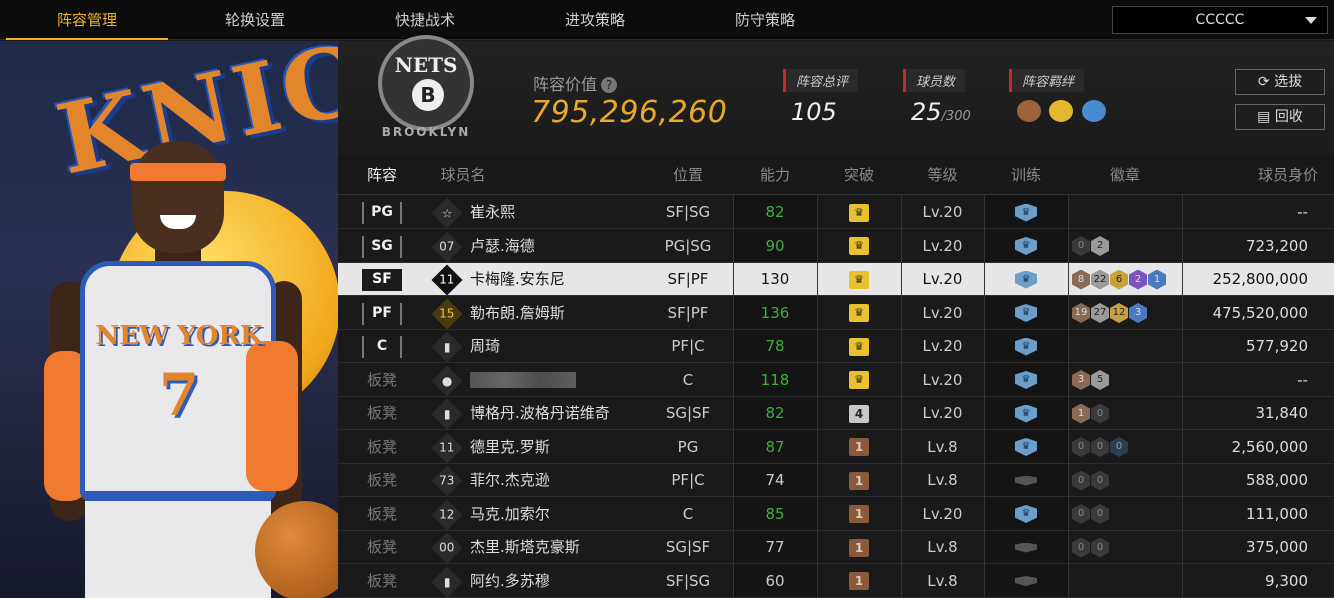  I want to click on table-row: 板凳 ▮ 博格丹.波格丹诺维奇 SG|SF 82 4 Lv.20 ♛ 1 0 31,840, so click(836, 413).